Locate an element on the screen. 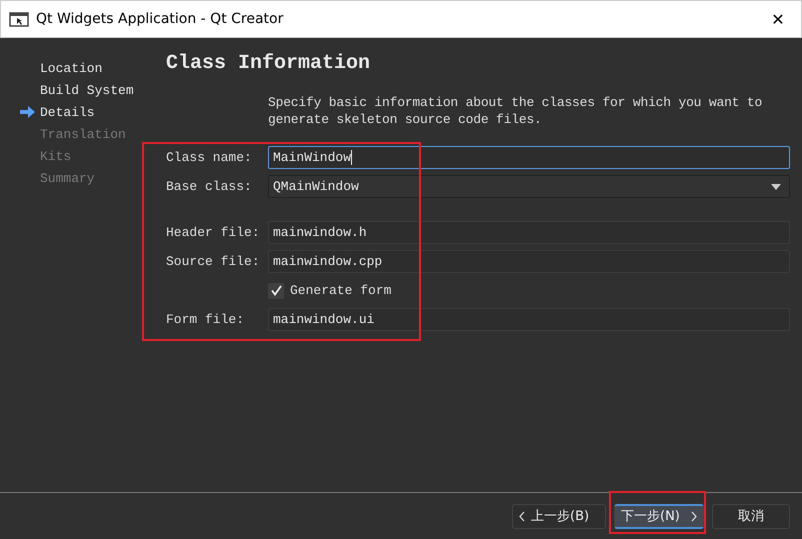 The image size is (802, 539). dropdown-arrow-icon is located at coordinates (776, 187).